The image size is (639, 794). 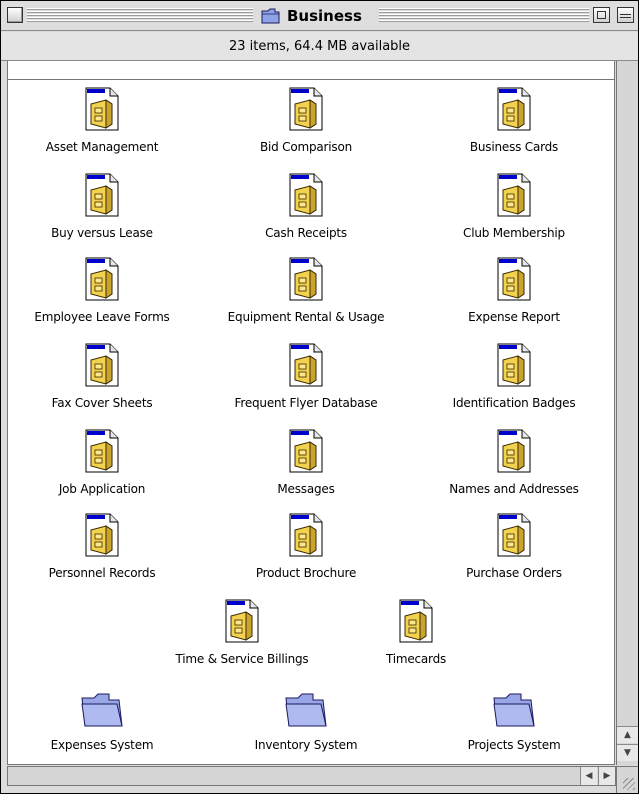 What do you see at coordinates (242, 659) in the screenshot?
I see `item-label: Time & Service Billings` at bounding box center [242, 659].